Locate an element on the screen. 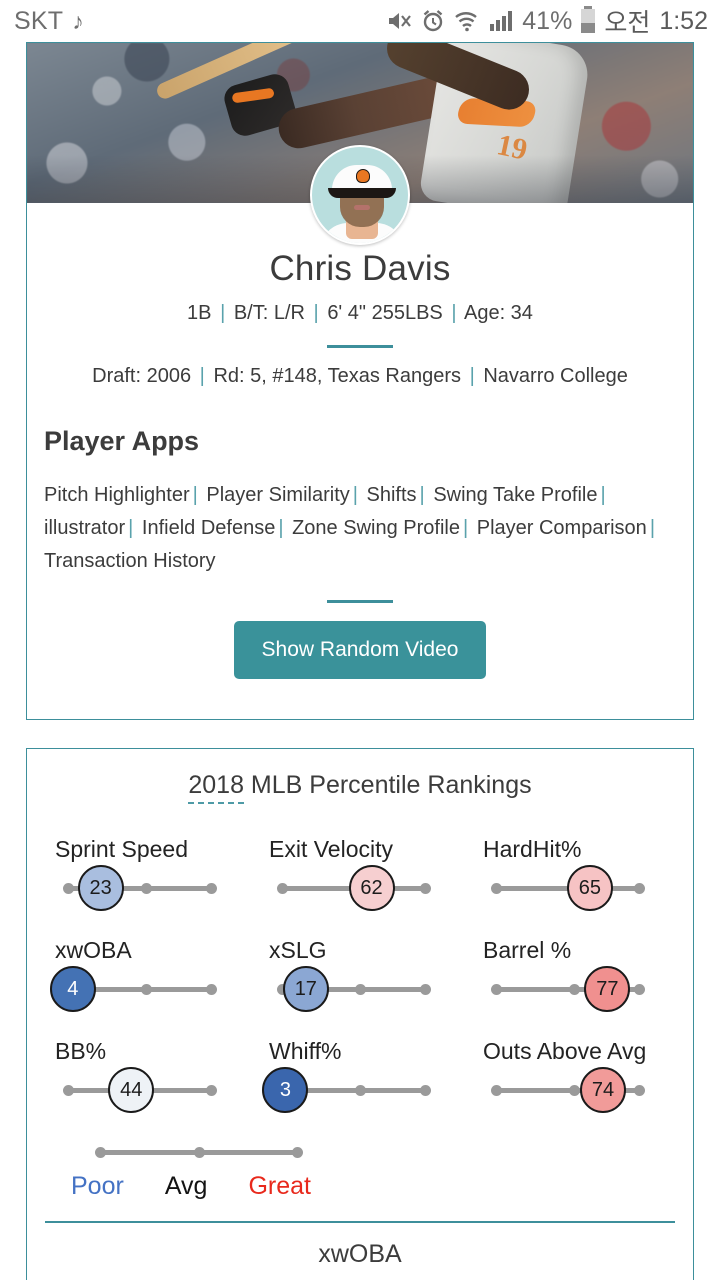 This screenshot has height=1280, width=720. clock-ampm-label: 오전 is located at coordinates (627, 23).